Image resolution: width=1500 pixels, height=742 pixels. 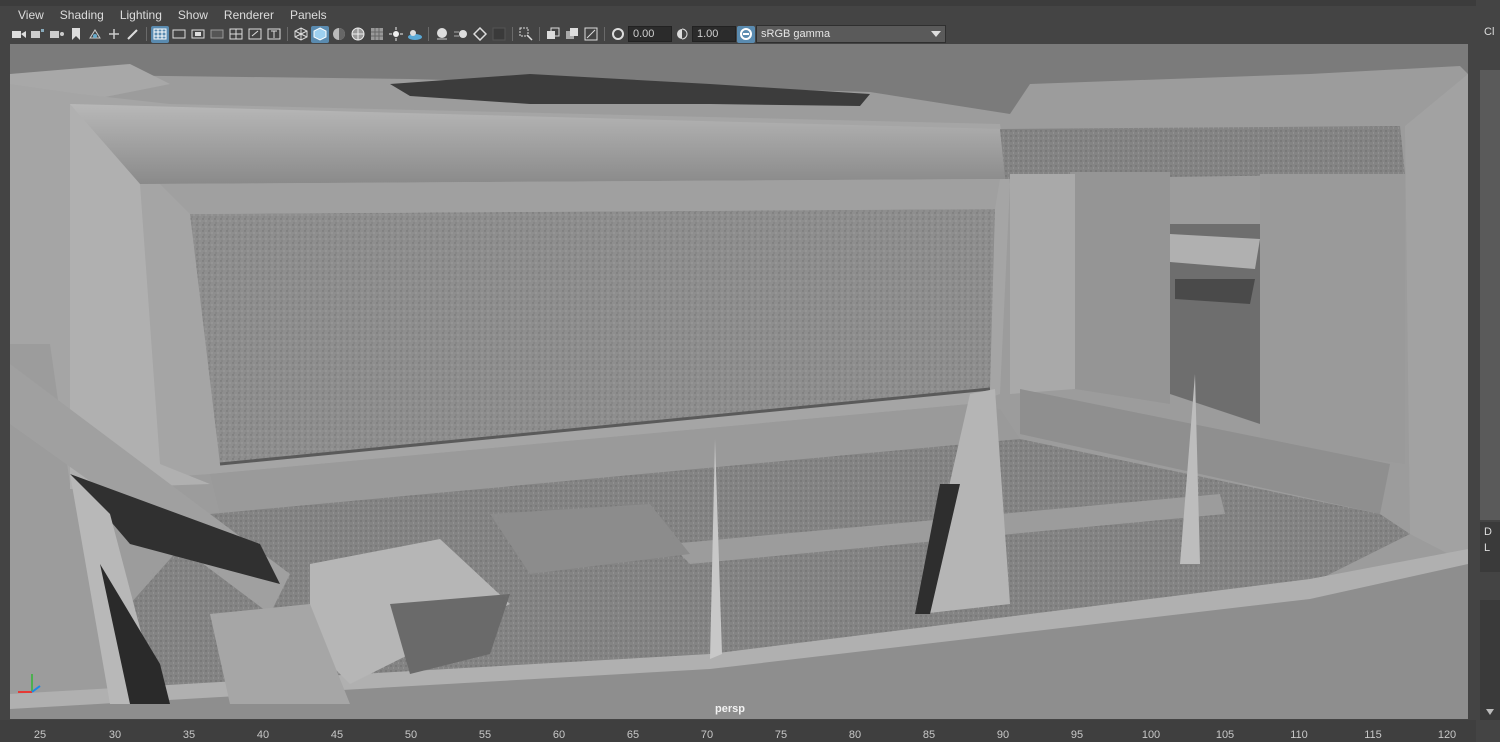 I want to click on wireframe-icon, so click(x=301, y=34).